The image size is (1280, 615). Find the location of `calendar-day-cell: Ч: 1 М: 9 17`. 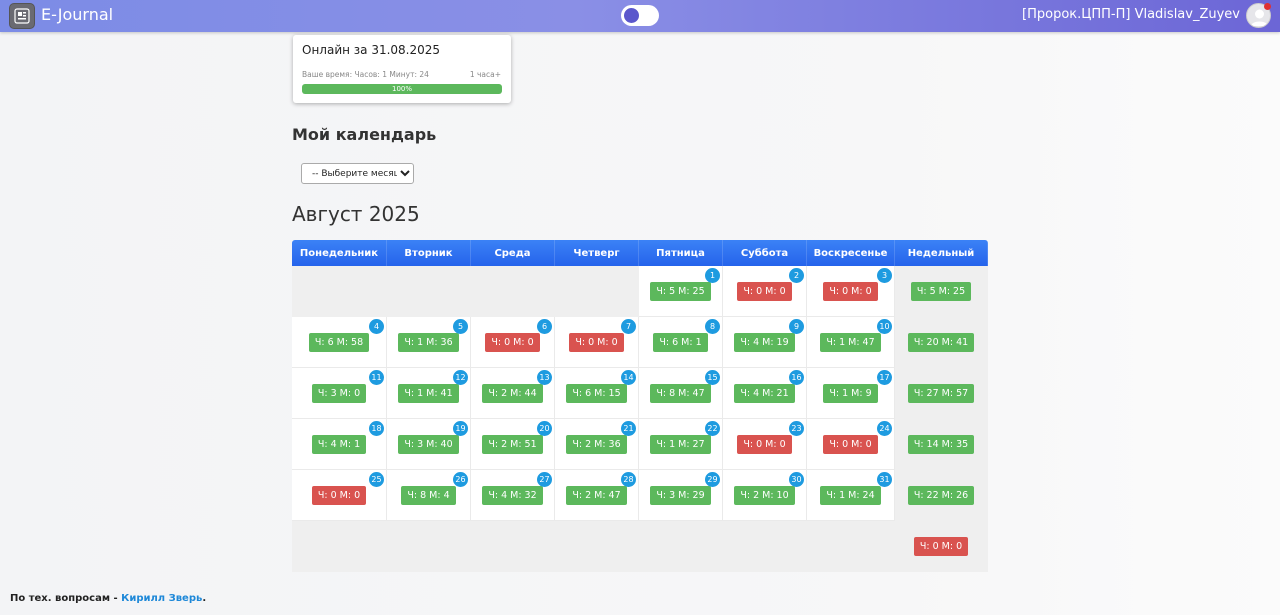

calendar-day-cell: Ч: 1 М: 9 17 is located at coordinates (851, 393).